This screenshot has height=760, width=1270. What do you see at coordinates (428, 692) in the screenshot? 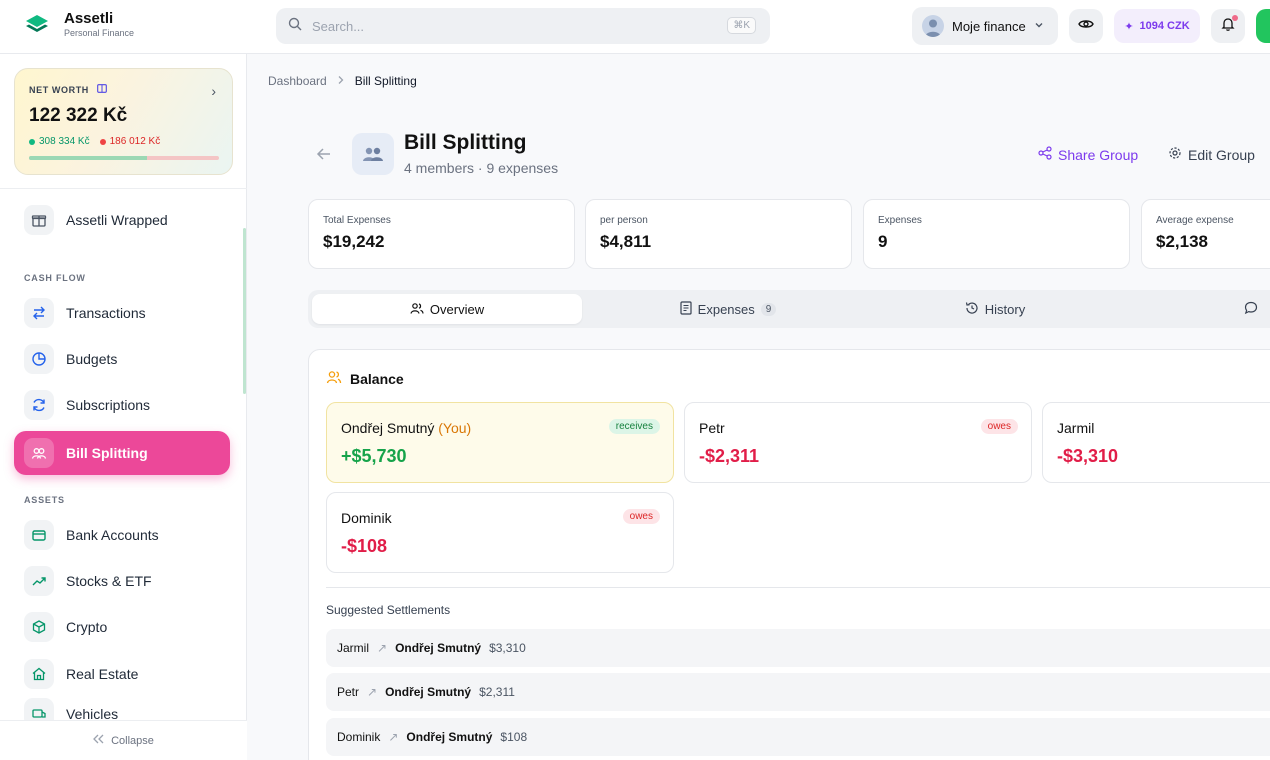
I see `settlement-to: Ondřej Smutný` at bounding box center [428, 692].